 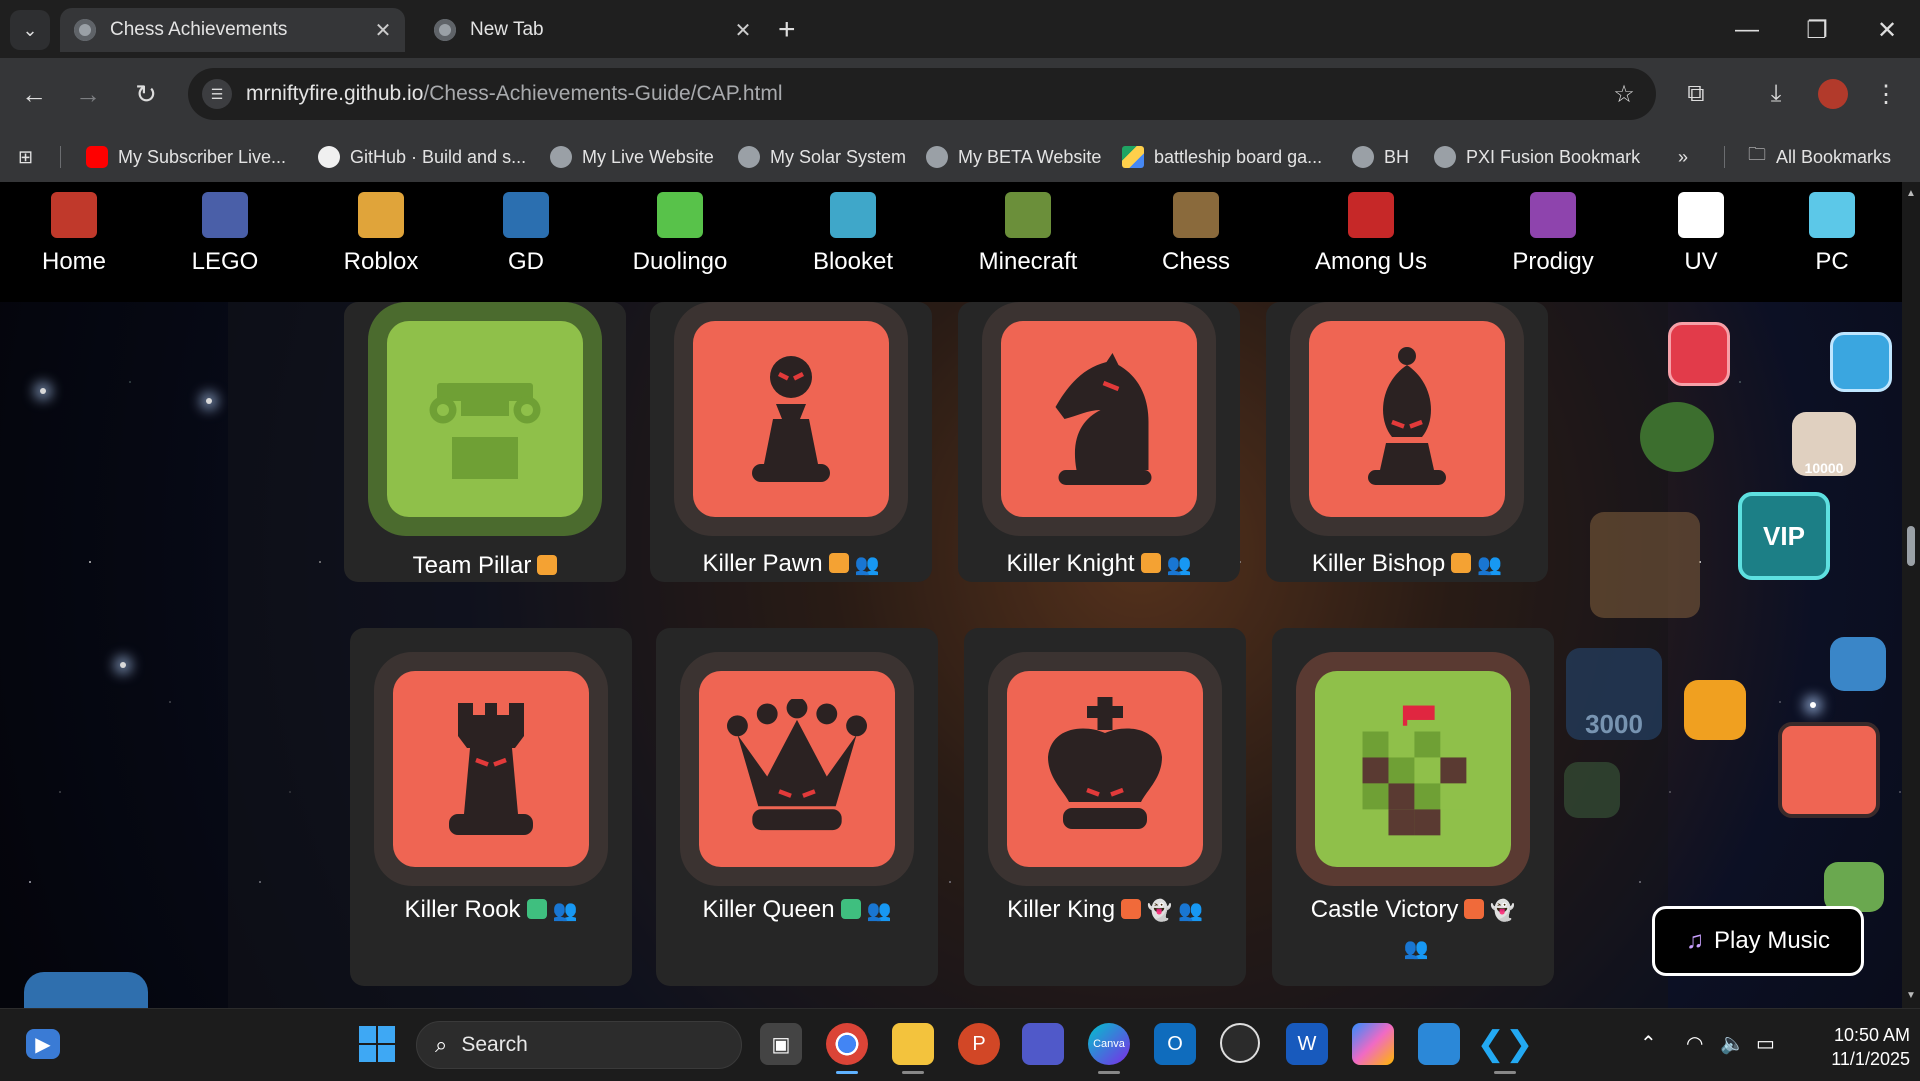 I want to click on powerpoint-icon: P, so click(x=979, y=1044).